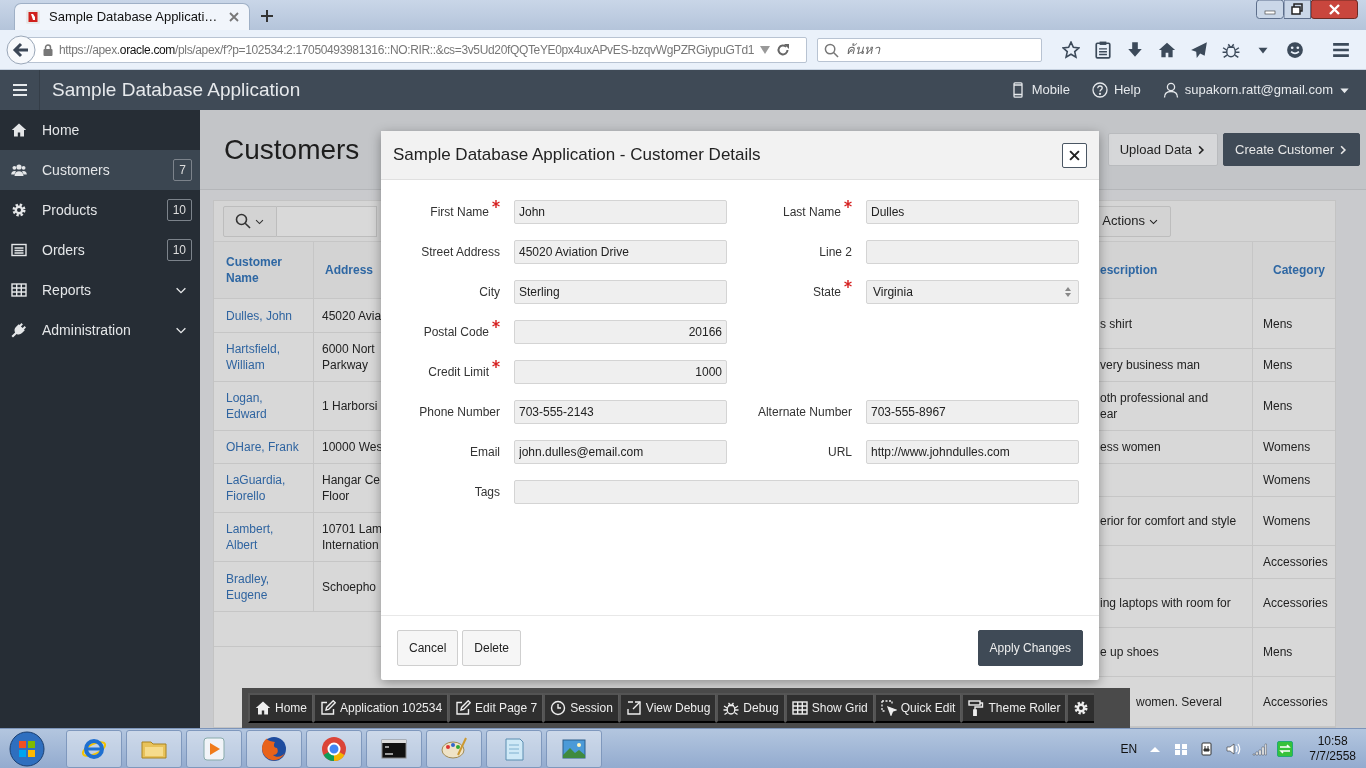  What do you see at coordinates (620, 372) in the screenshot?
I see `input-field: 1000` at bounding box center [620, 372].